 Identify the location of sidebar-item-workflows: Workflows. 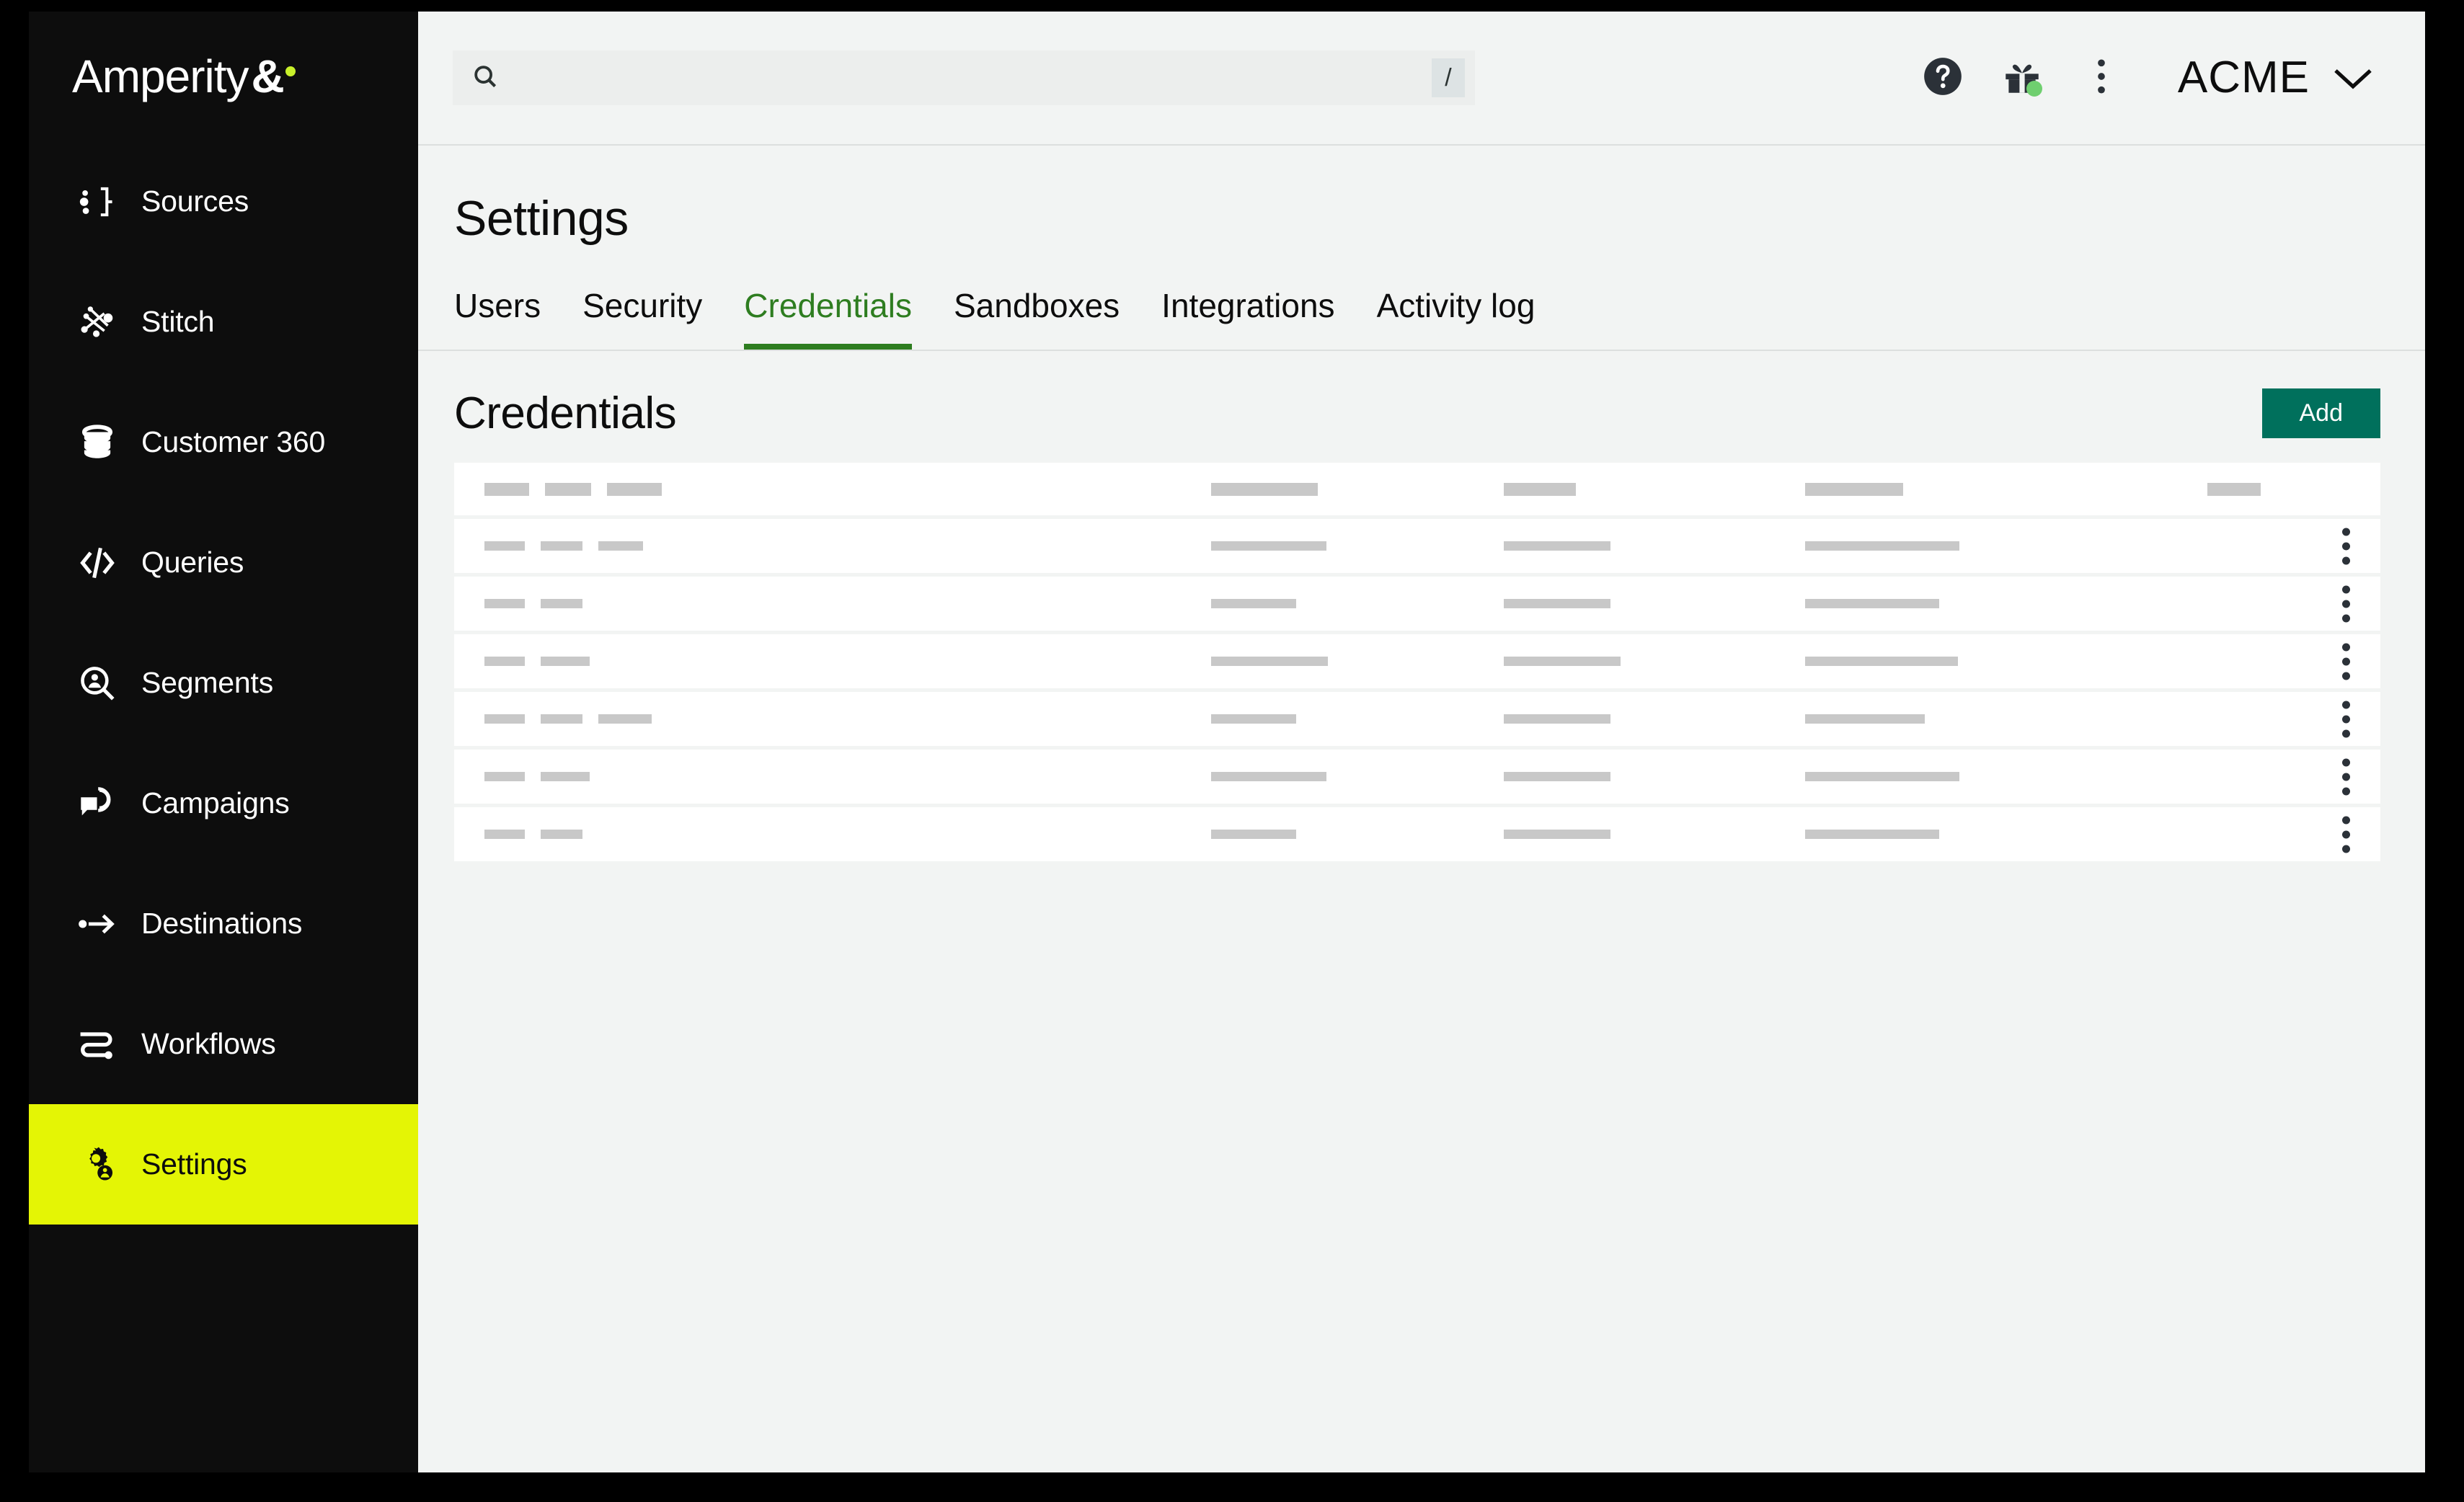
(223, 1044).